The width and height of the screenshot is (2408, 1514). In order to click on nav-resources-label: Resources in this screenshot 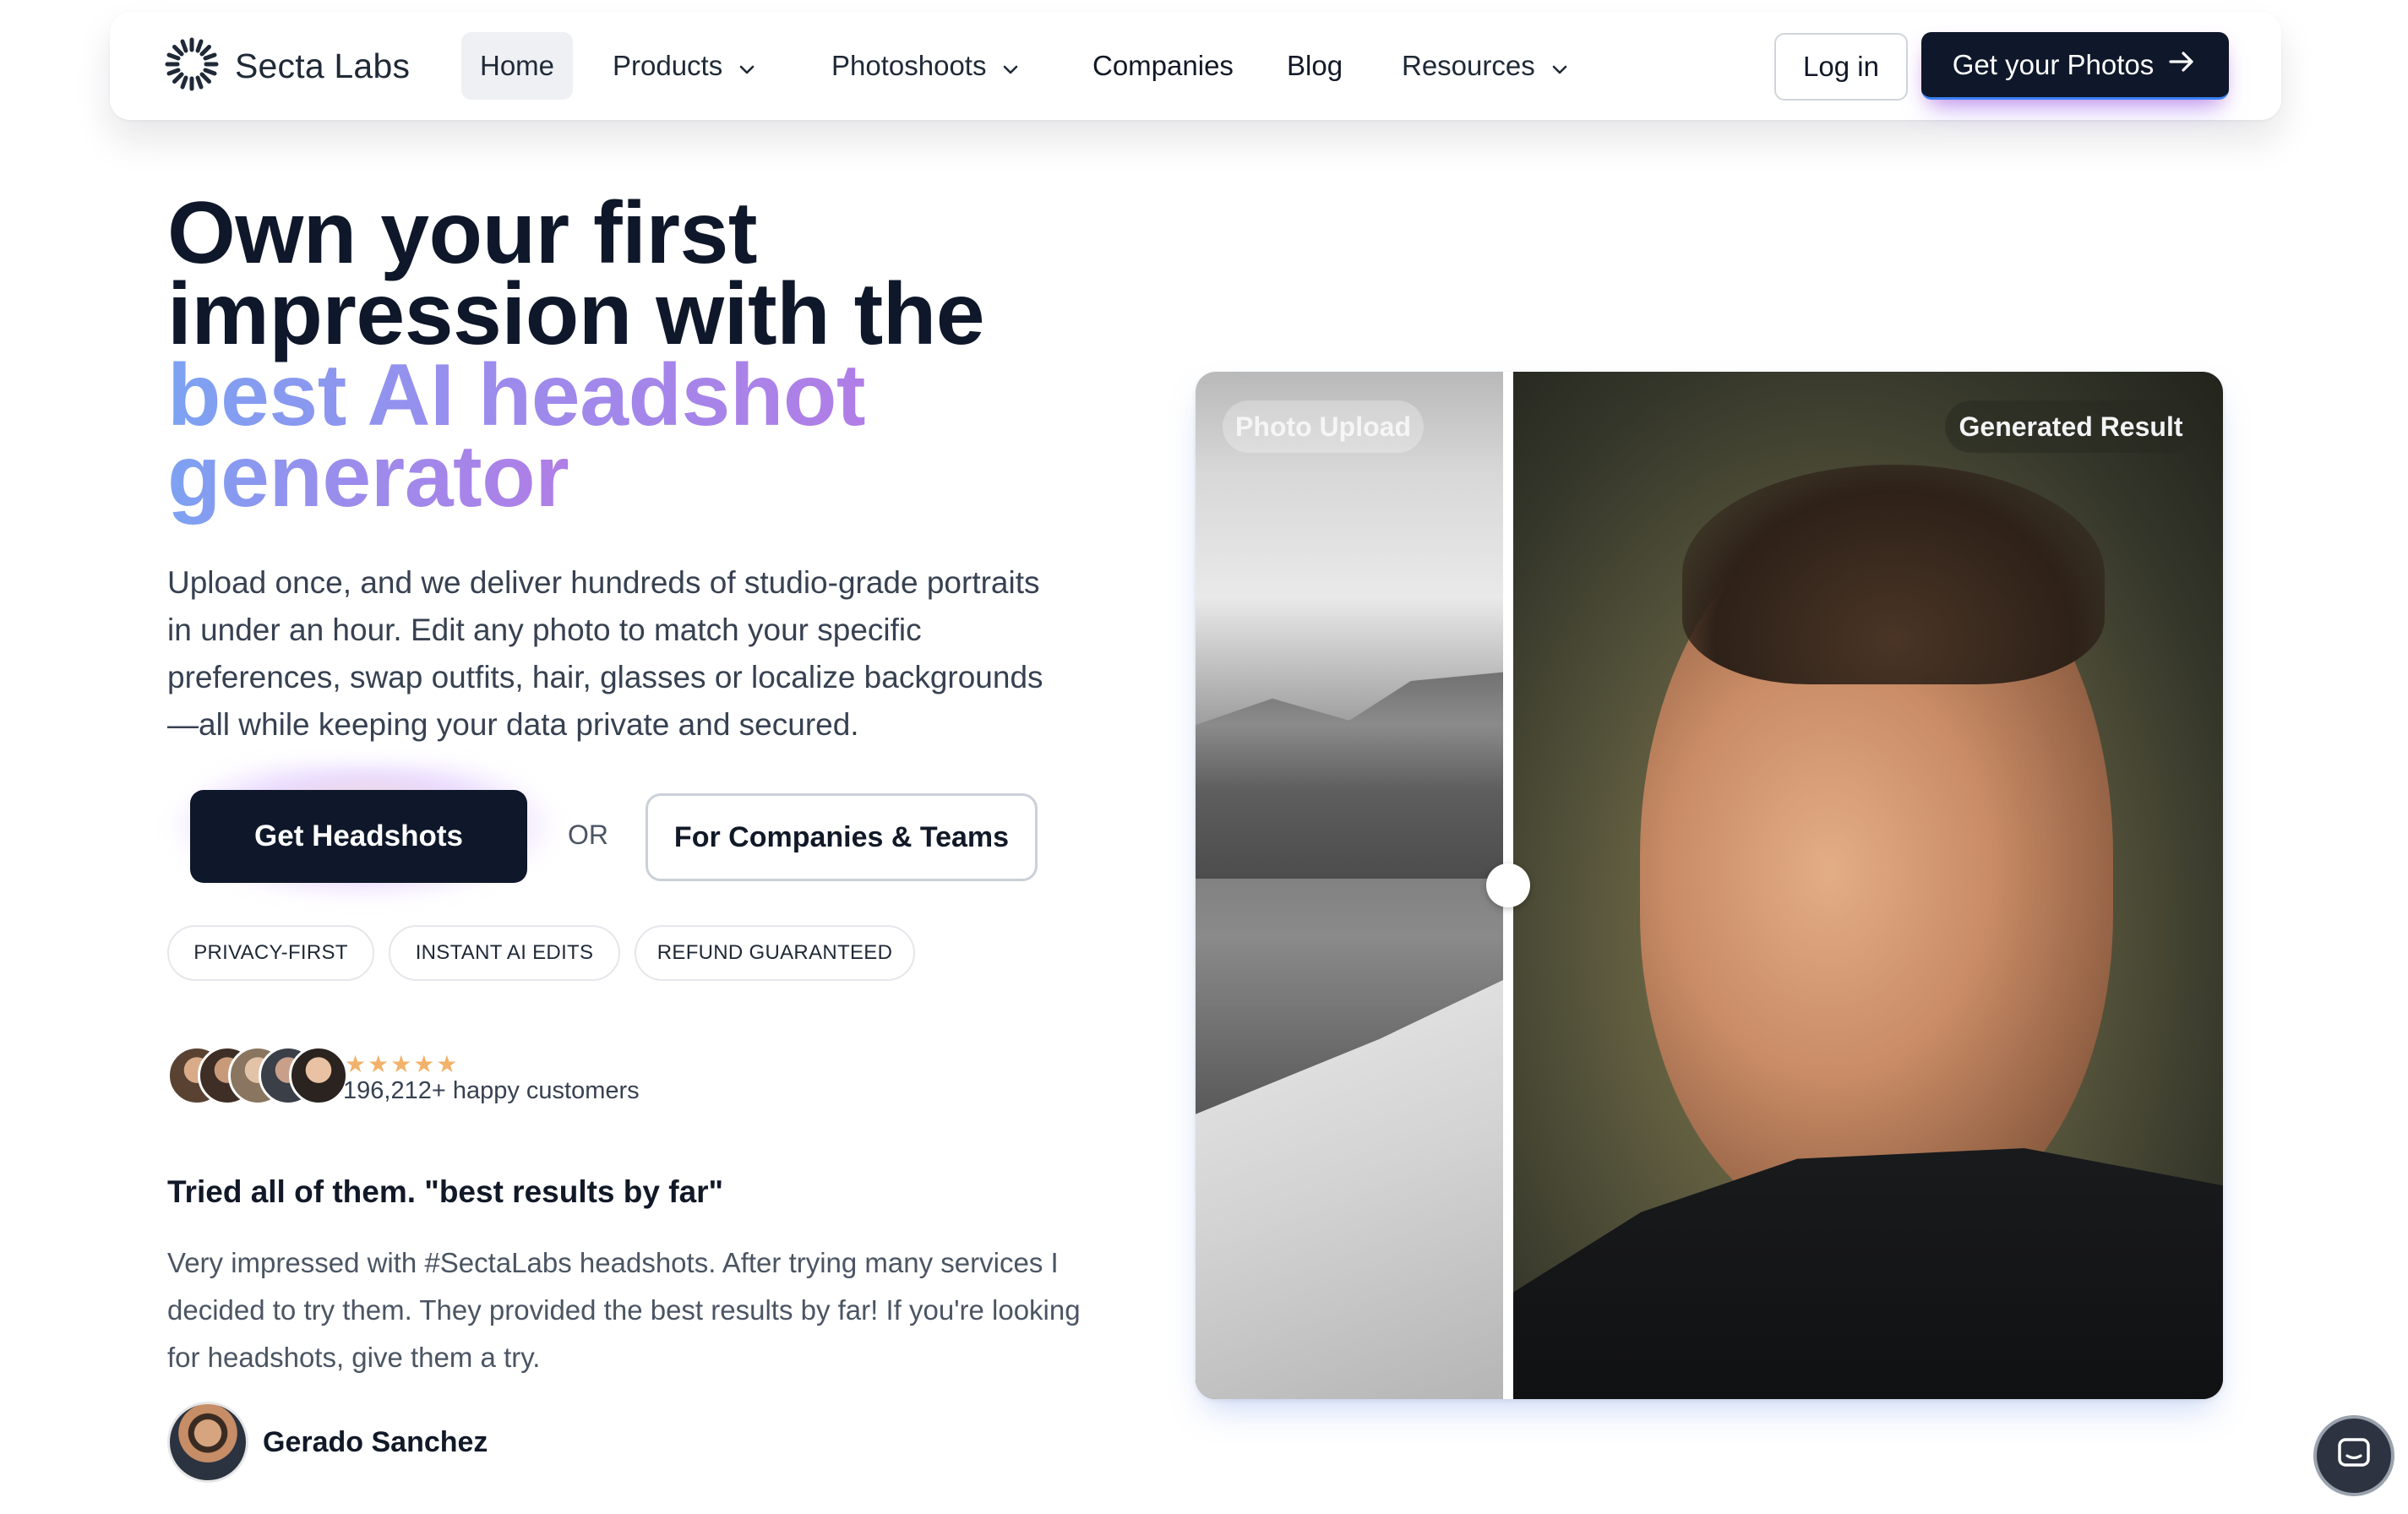, I will do `click(1468, 65)`.